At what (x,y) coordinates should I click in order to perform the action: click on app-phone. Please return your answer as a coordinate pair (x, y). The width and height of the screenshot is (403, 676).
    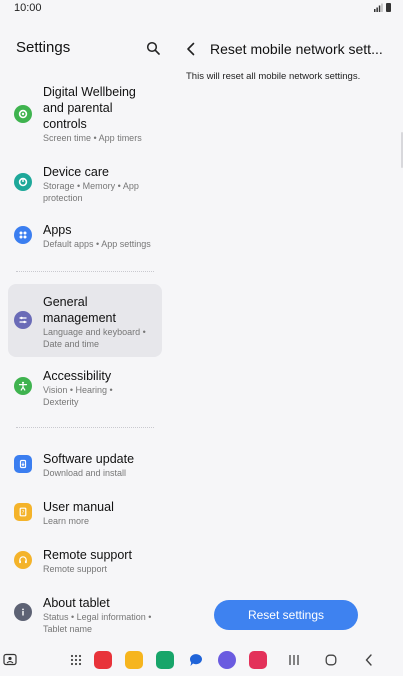
    Looking at the image, I should click on (165, 660).